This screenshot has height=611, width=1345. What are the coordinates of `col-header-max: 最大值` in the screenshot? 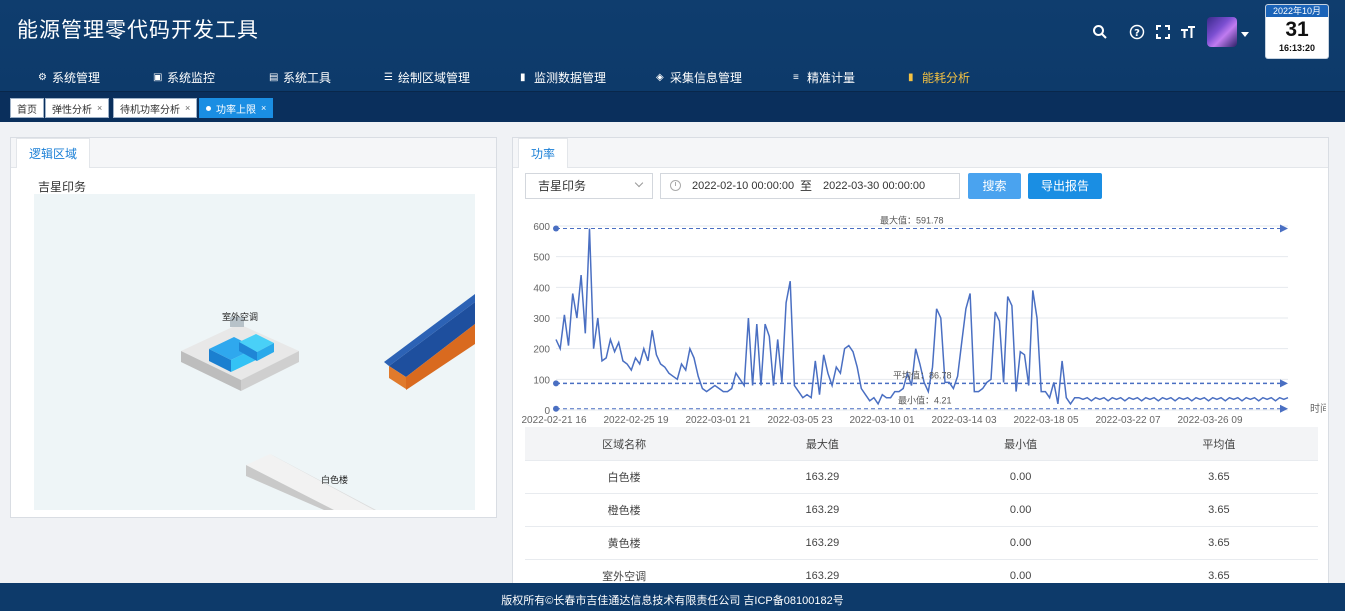 It's located at (822, 444).